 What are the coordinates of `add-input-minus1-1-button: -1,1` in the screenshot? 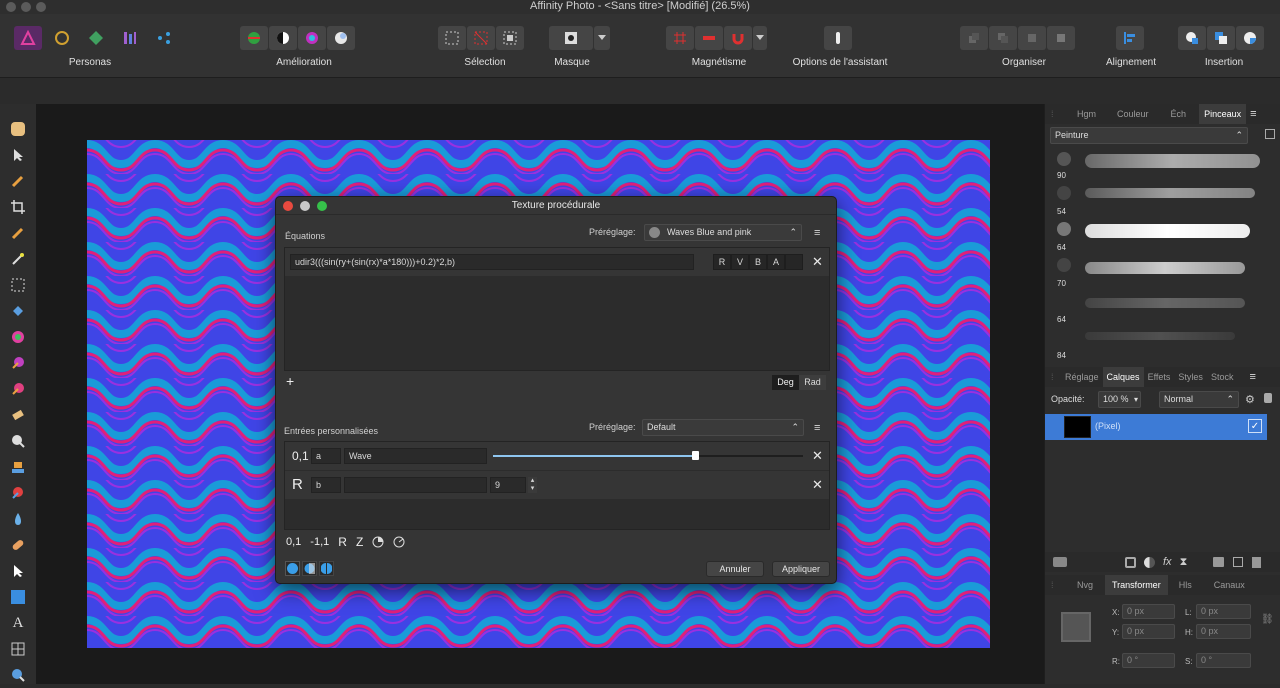 It's located at (319, 542).